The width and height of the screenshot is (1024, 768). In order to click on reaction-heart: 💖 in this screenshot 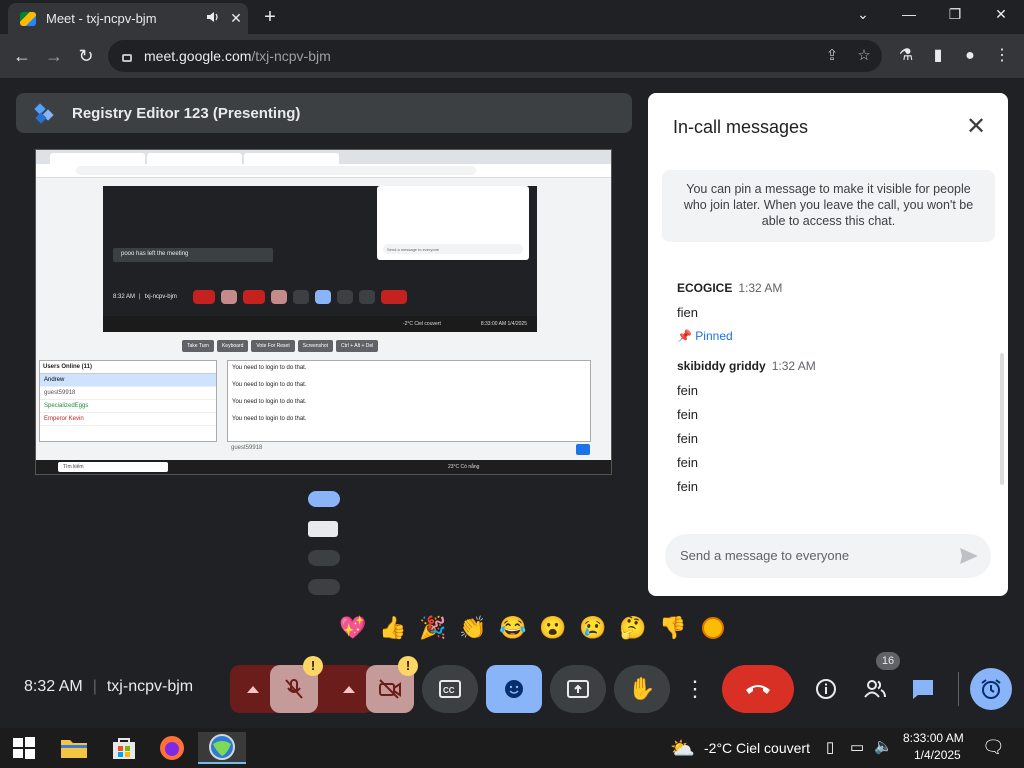, I will do `click(353, 628)`.